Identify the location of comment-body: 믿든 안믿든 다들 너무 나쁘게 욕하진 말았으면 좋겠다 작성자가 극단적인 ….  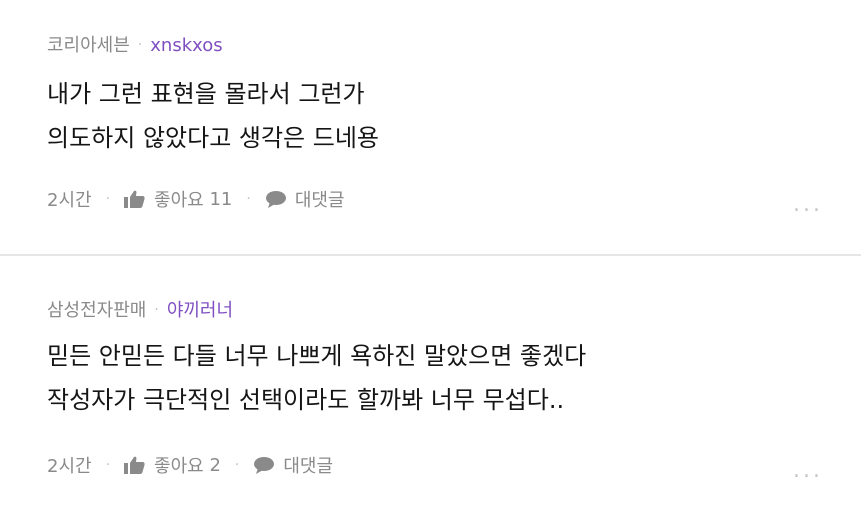
(316, 378).